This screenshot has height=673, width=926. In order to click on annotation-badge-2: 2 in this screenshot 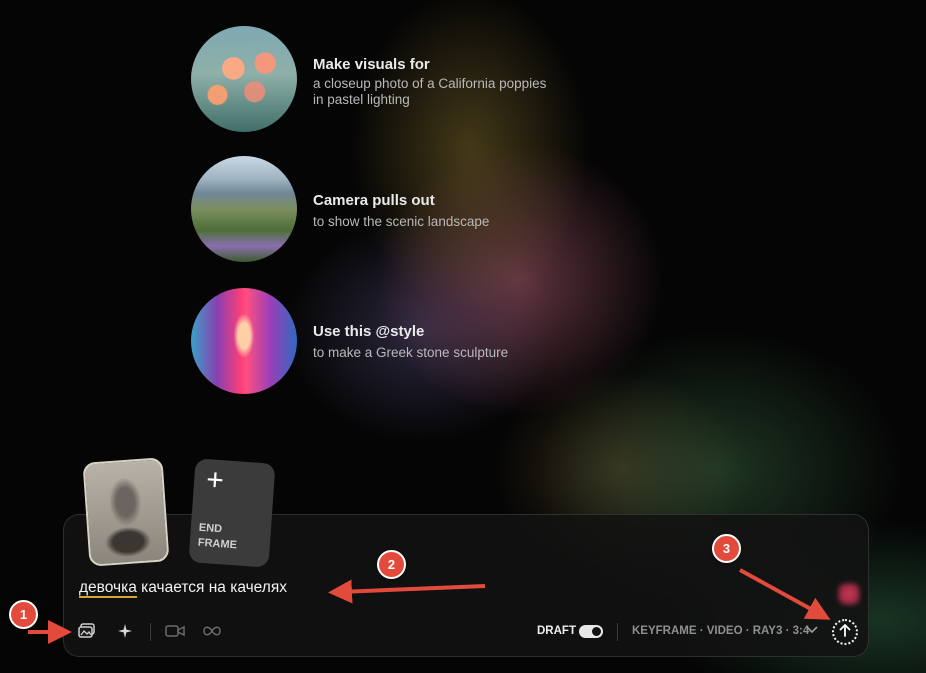, I will do `click(391, 564)`.